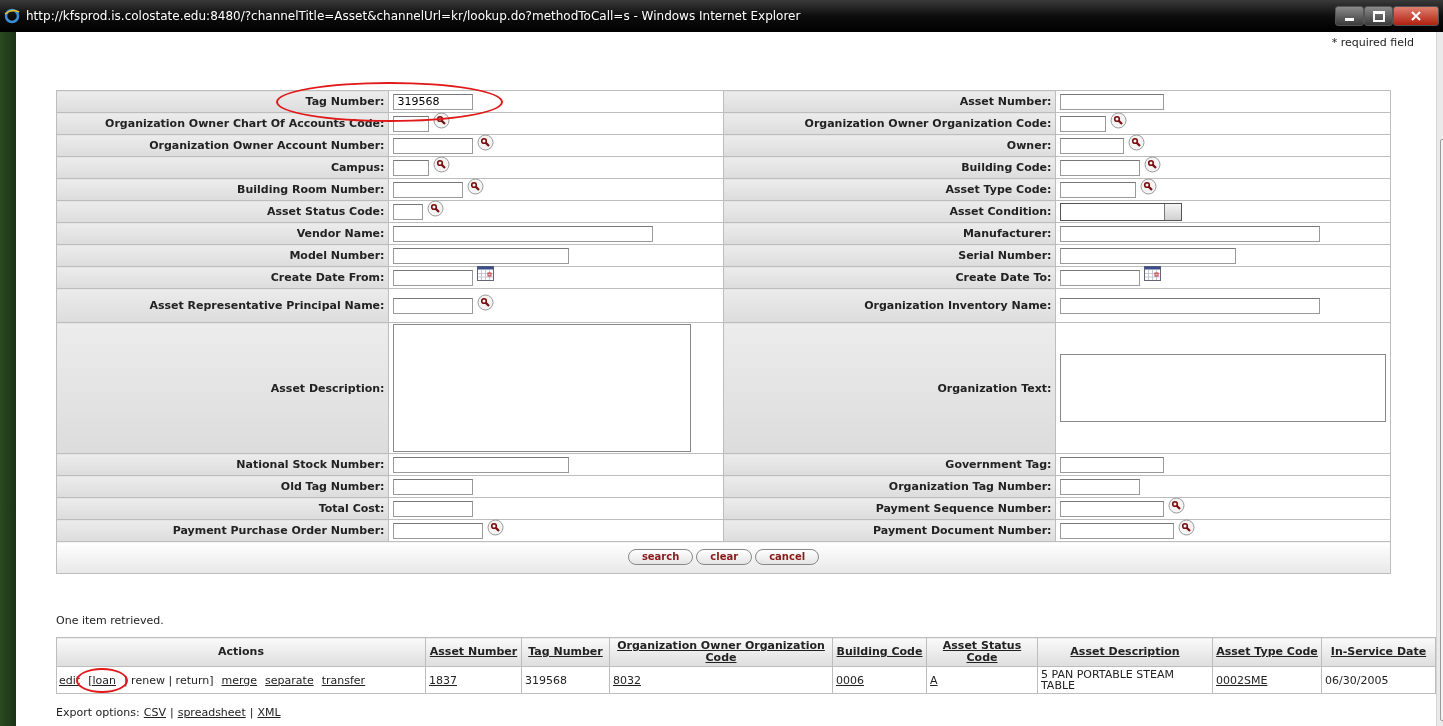  I want to click on action-link: merge, so click(239, 680).